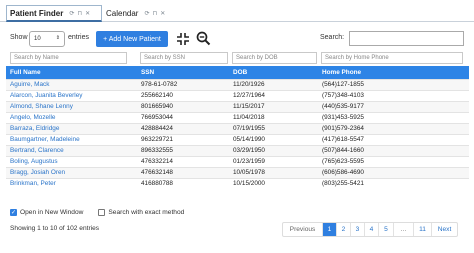  Describe the element at coordinates (444, 229) in the screenshot. I see `next-page-button: Next` at that location.